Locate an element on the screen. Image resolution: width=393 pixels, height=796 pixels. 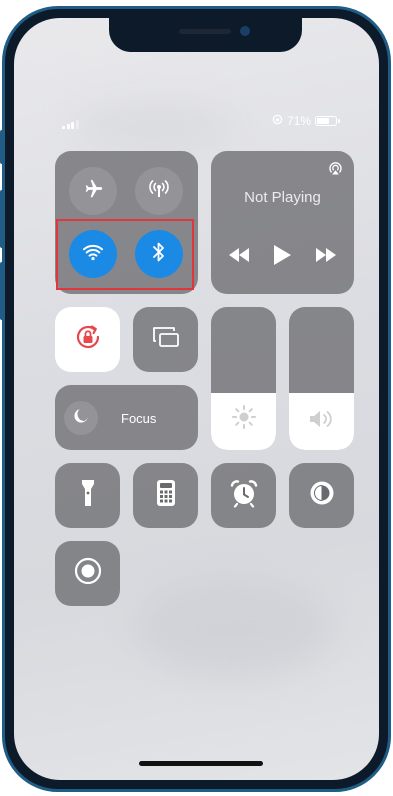
airplay-icon is located at coordinates (335, 171).